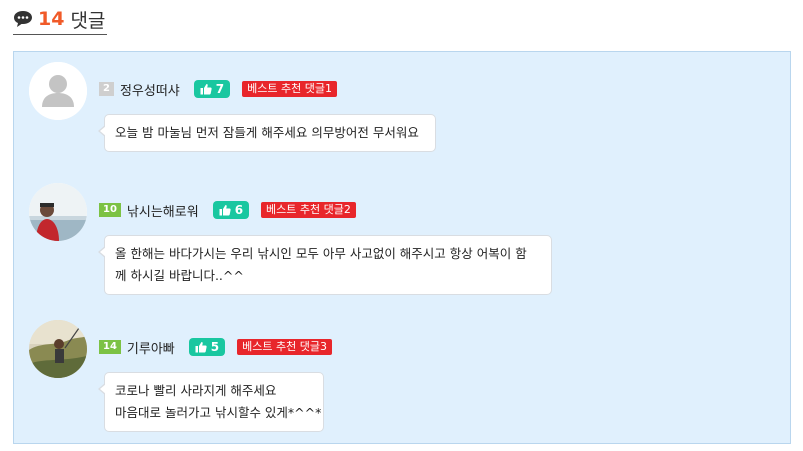 This screenshot has height=451, width=803. I want to click on comments-header: 14 댓글, so click(60, 19).